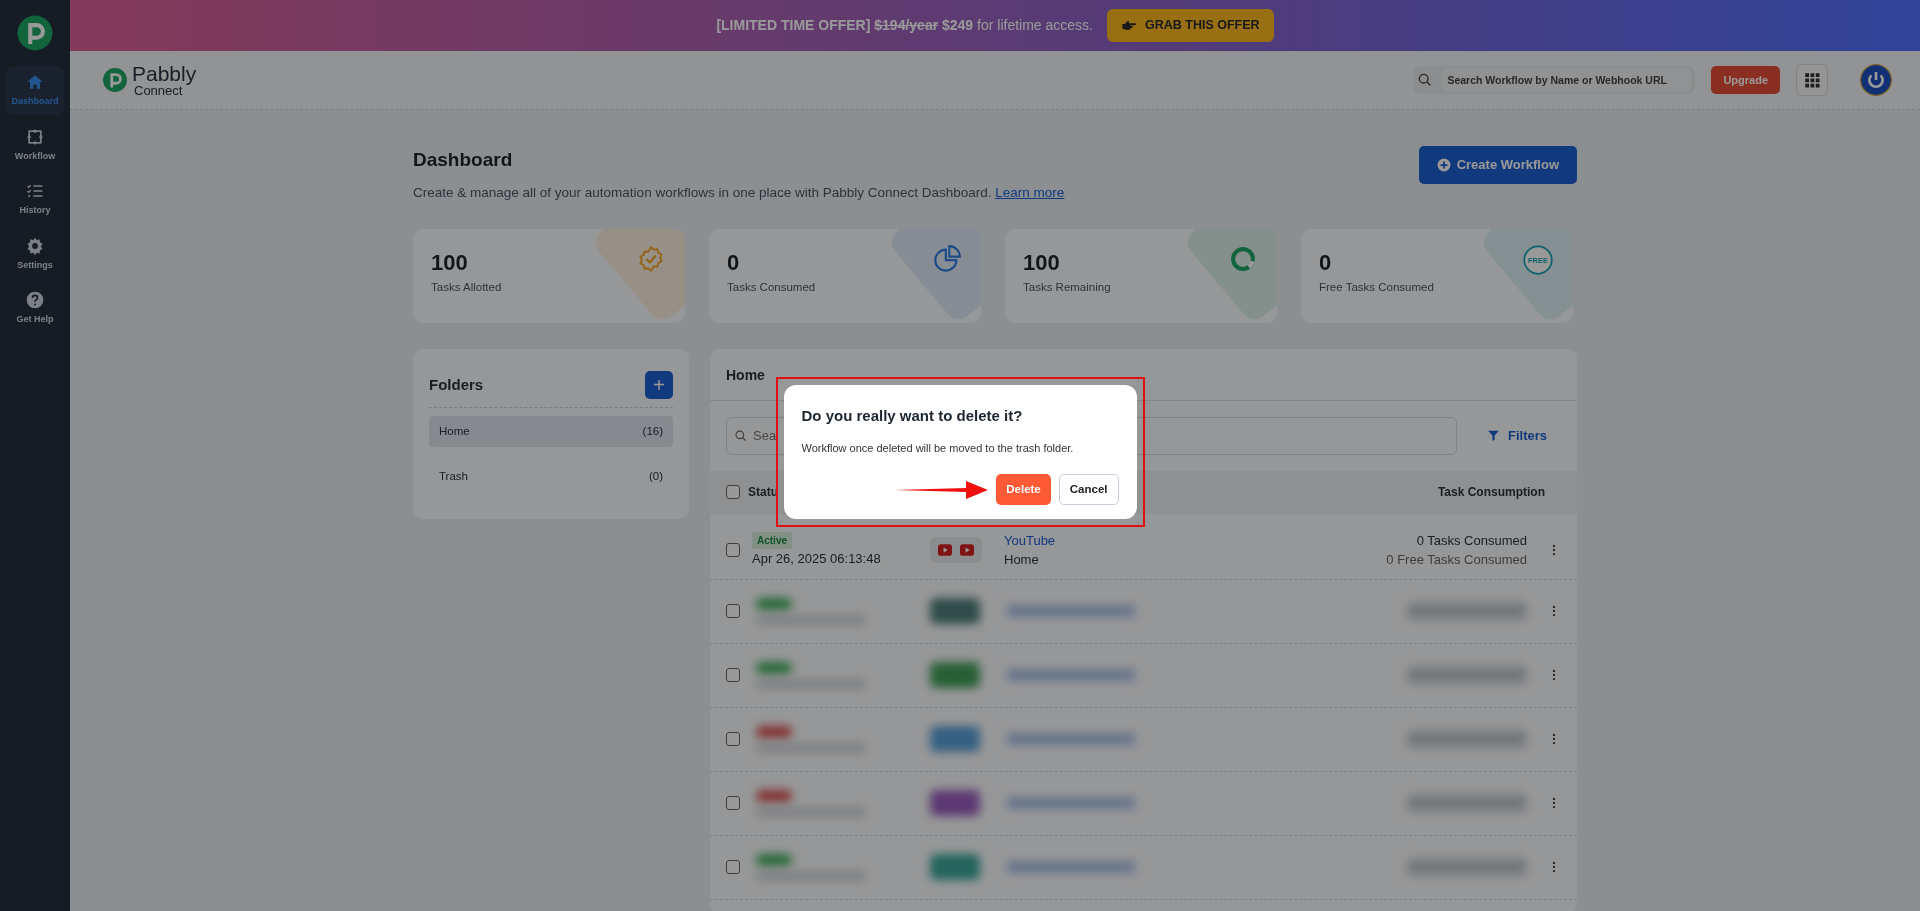 The image size is (1920, 911). I want to click on dialog-message: Workflow once deleted will be moved to the trash folder., so click(938, 448).